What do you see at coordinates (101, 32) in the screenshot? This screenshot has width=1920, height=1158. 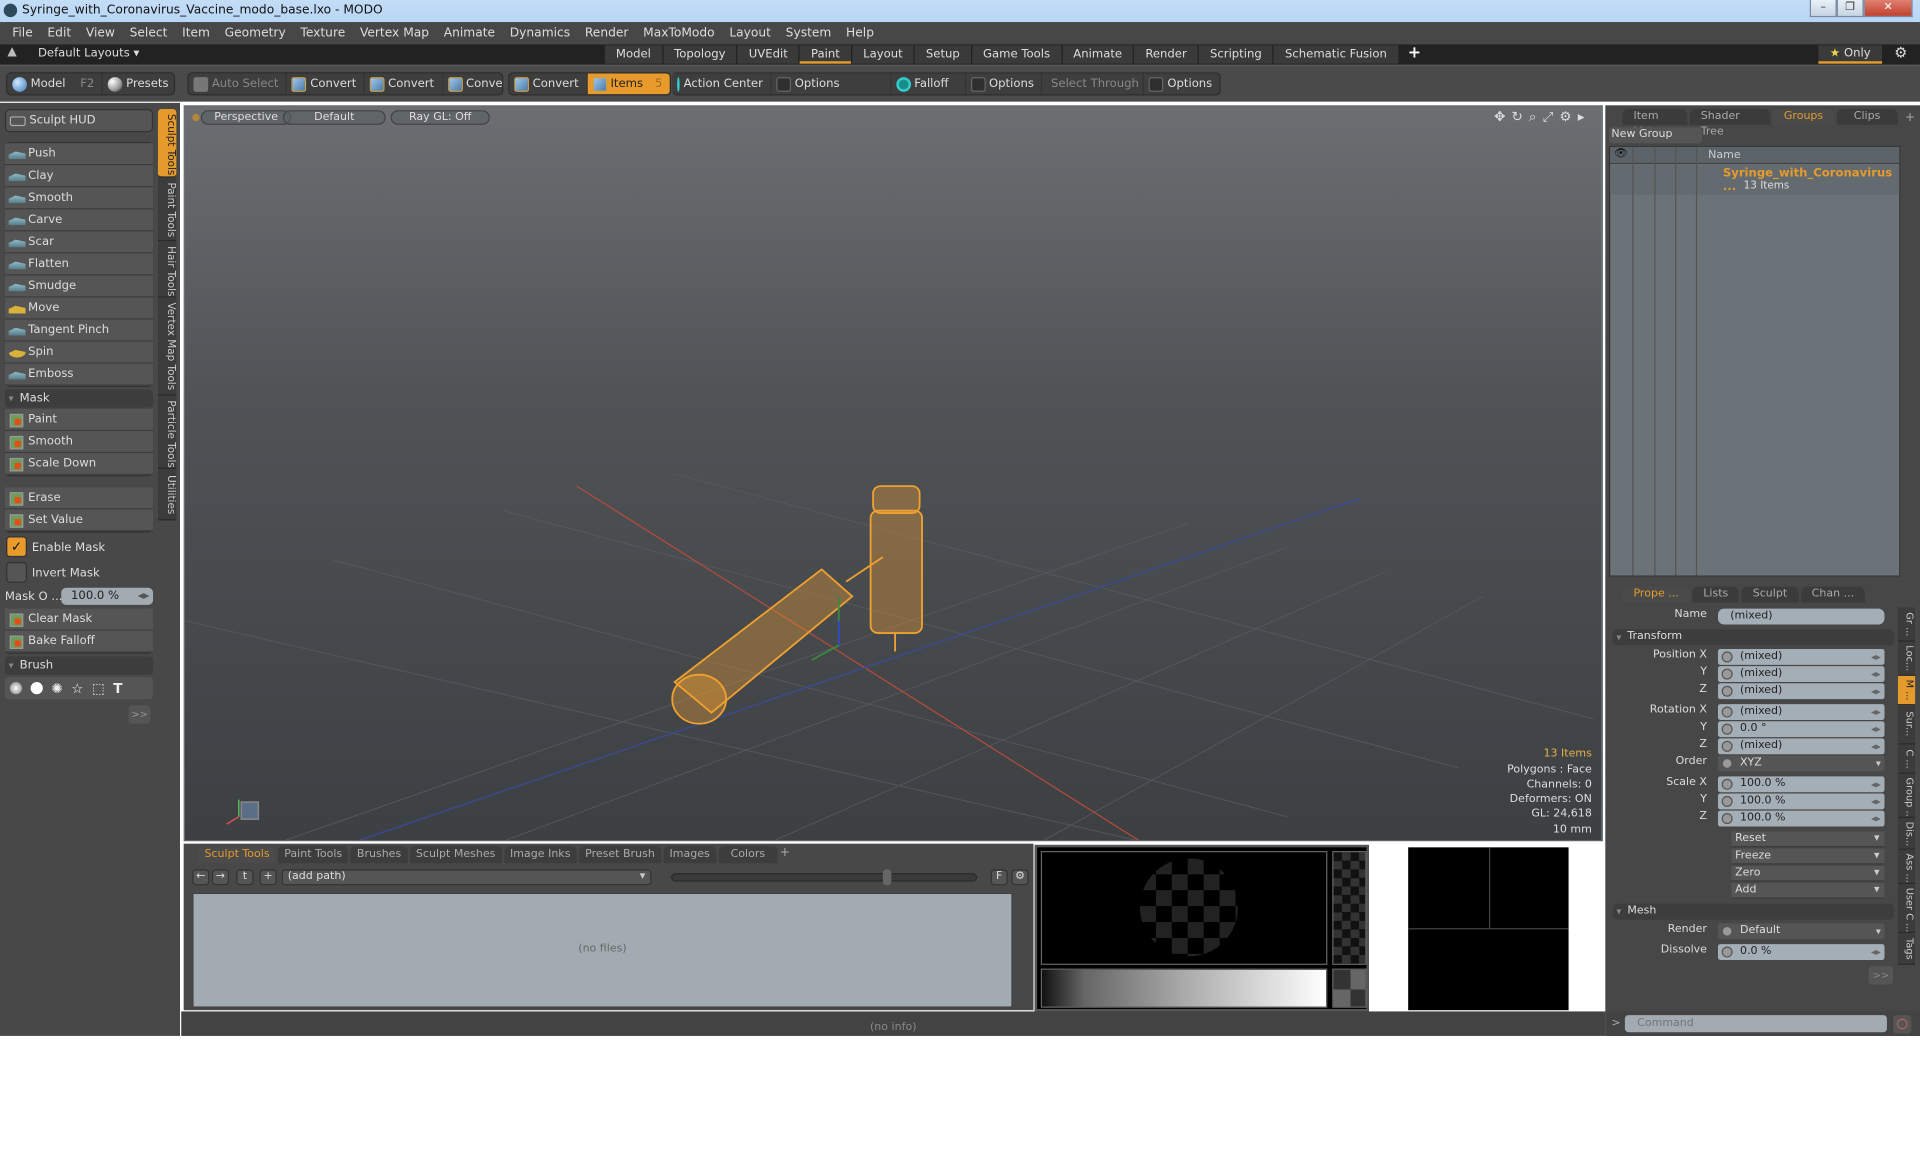 I see `menu-view: View` at bounding box center [101, 32].